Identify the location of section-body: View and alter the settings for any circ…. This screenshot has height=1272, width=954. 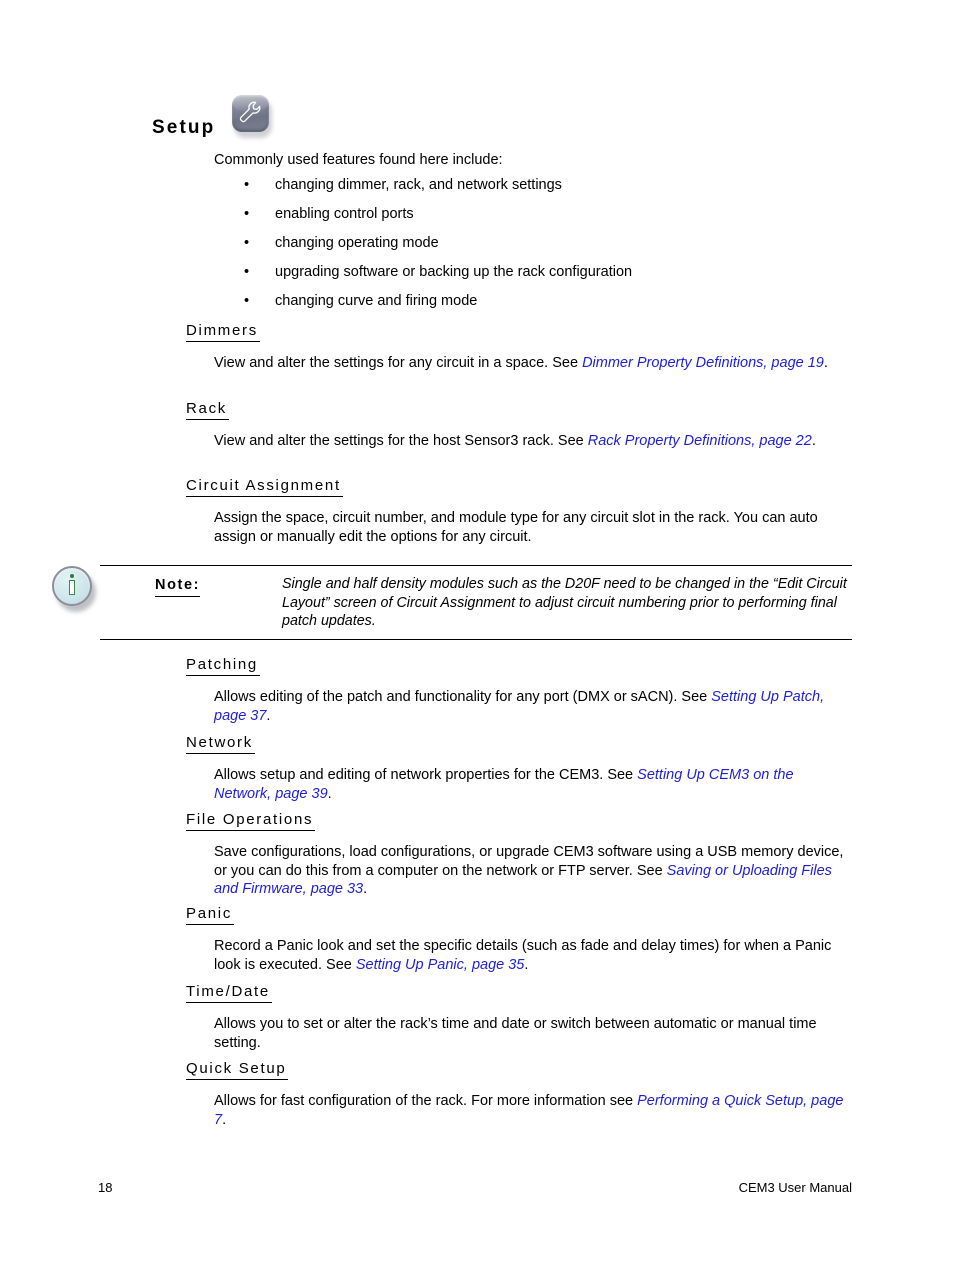
(534, 363).